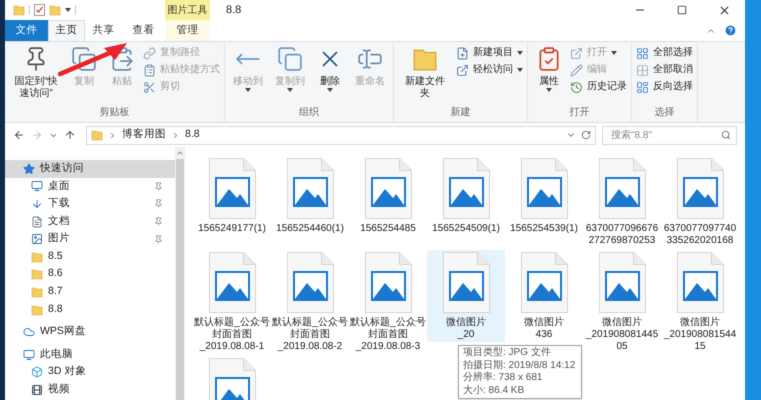 The width and height of the screenshot is (761, 400). I want to click on sidebar-item: 桌面, so click(90, 187).